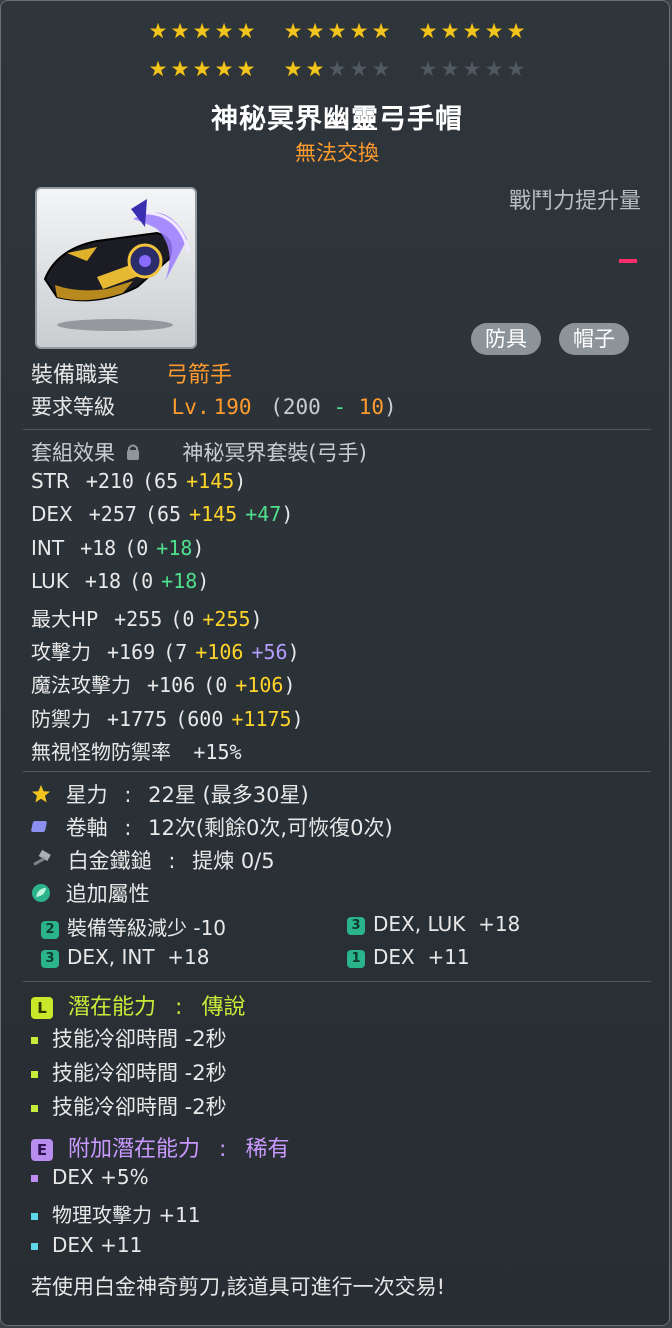  What do you see at coordinates (134, 1149) in the screenshot?
I see `additional-label: 附加潛在能力` at bounding box center [134, 1149].